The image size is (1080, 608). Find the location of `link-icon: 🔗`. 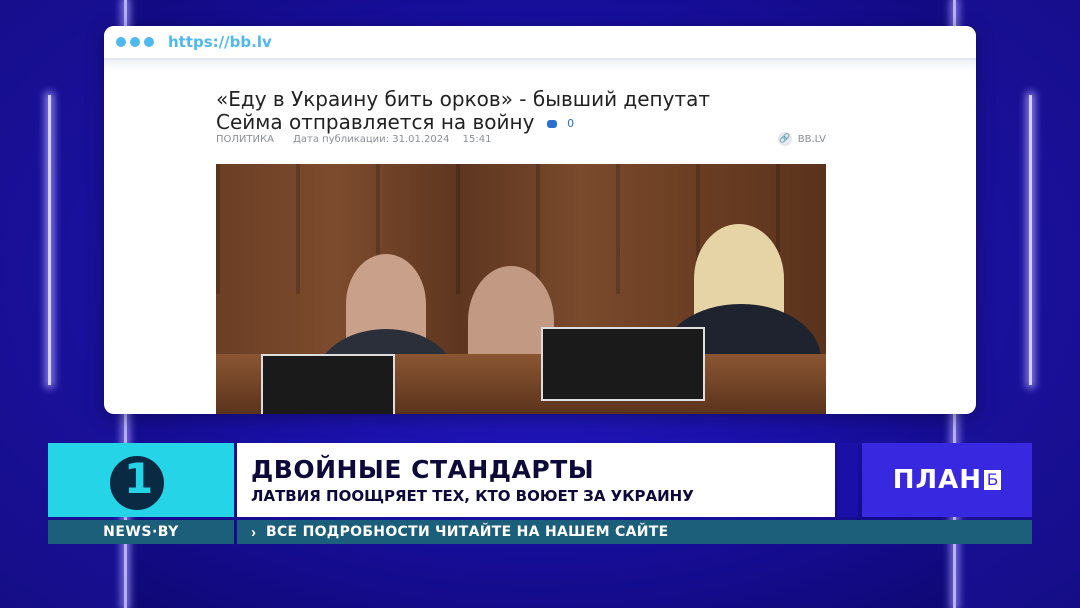

link-icon: 🔗 is located at coordinates (784, 139).